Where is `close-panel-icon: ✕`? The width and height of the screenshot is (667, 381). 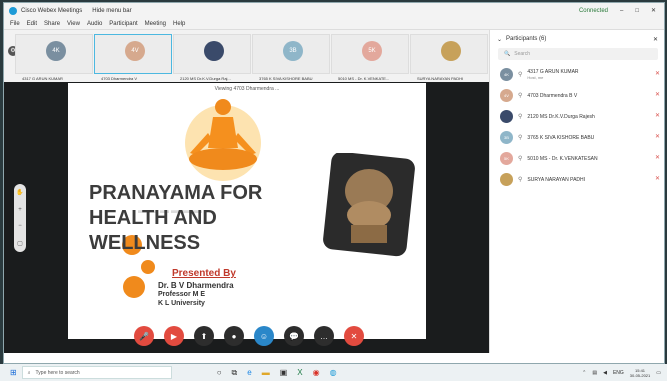 close-panel-icon: ✕ is located at coordinates (655, 39).